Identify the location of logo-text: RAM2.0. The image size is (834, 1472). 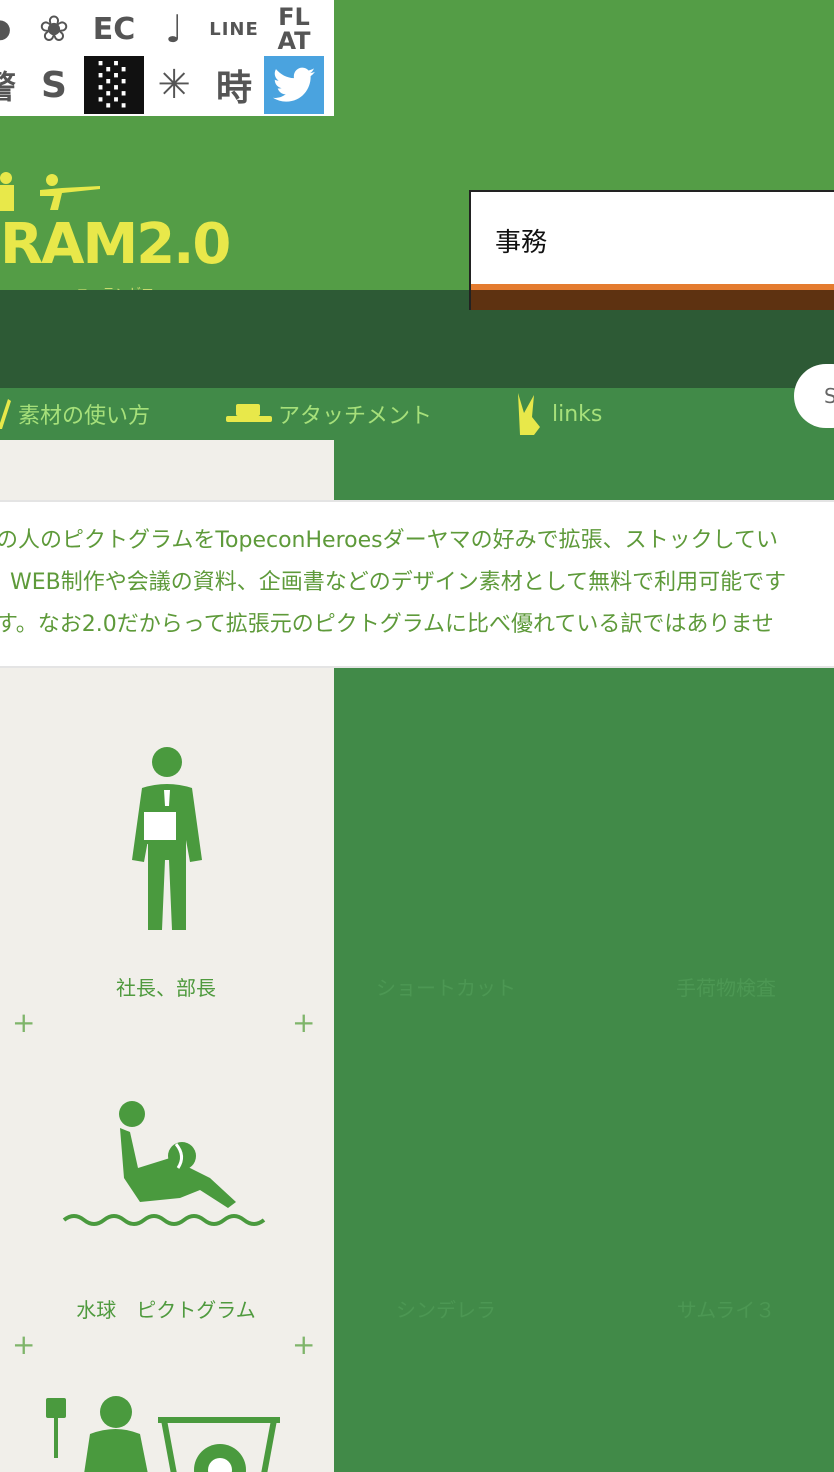
(115, 244).